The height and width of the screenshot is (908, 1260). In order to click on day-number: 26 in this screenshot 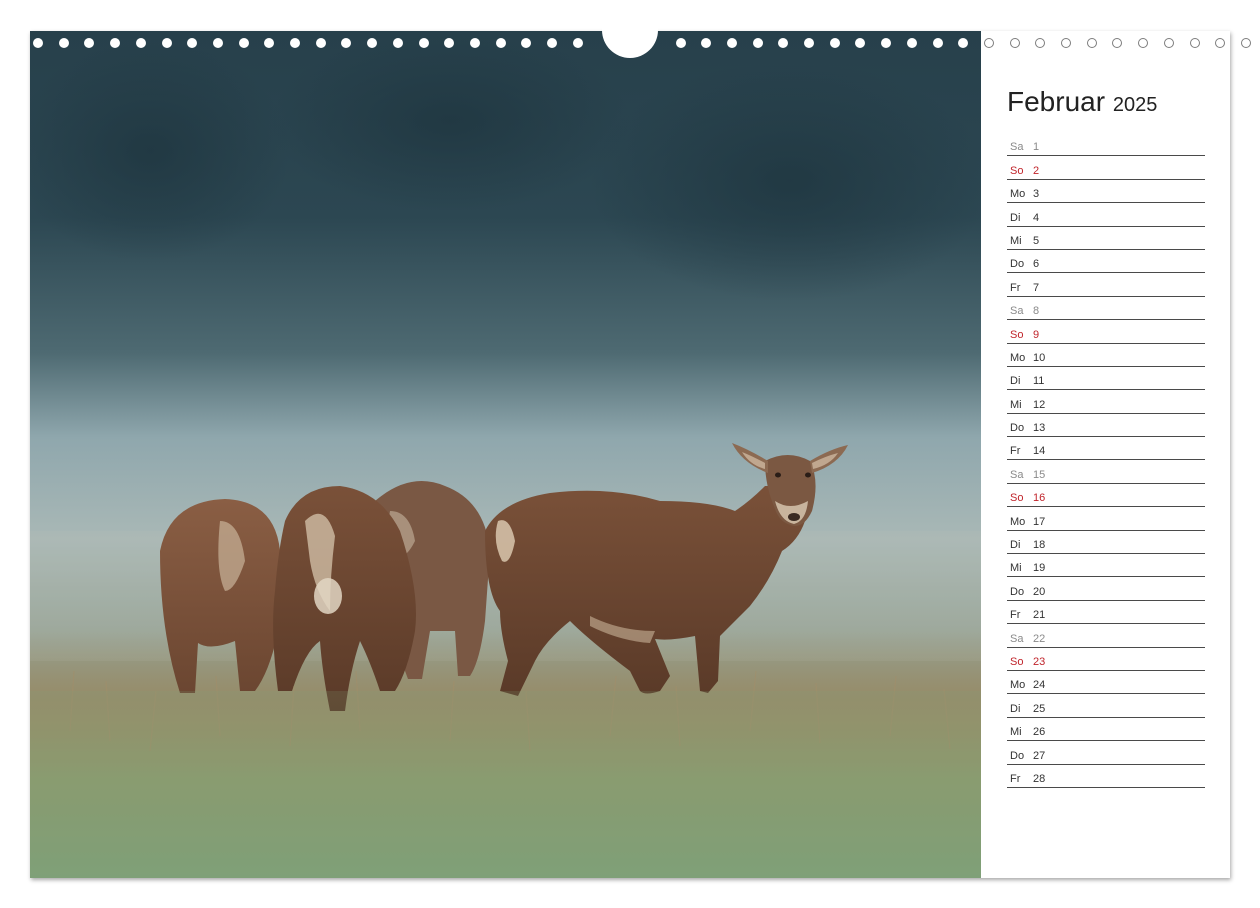, I will do `click(1039, 732)`.